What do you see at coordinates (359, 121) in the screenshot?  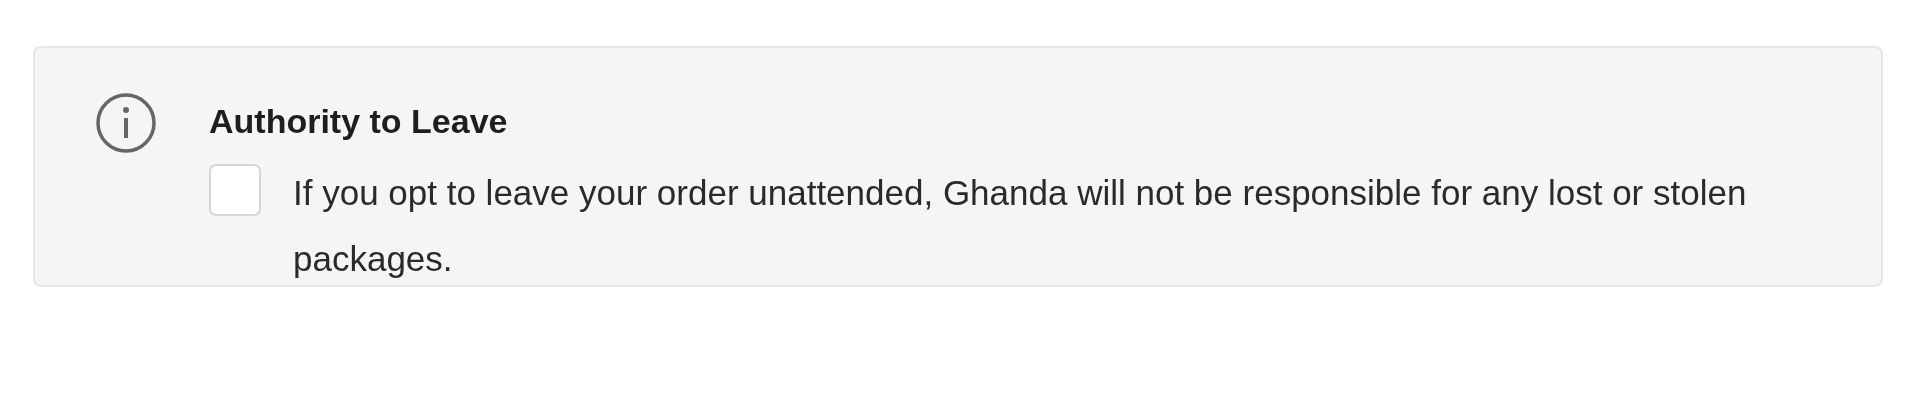 I see `notice-title: Authority to Leave` at bounding box center [359, 121].